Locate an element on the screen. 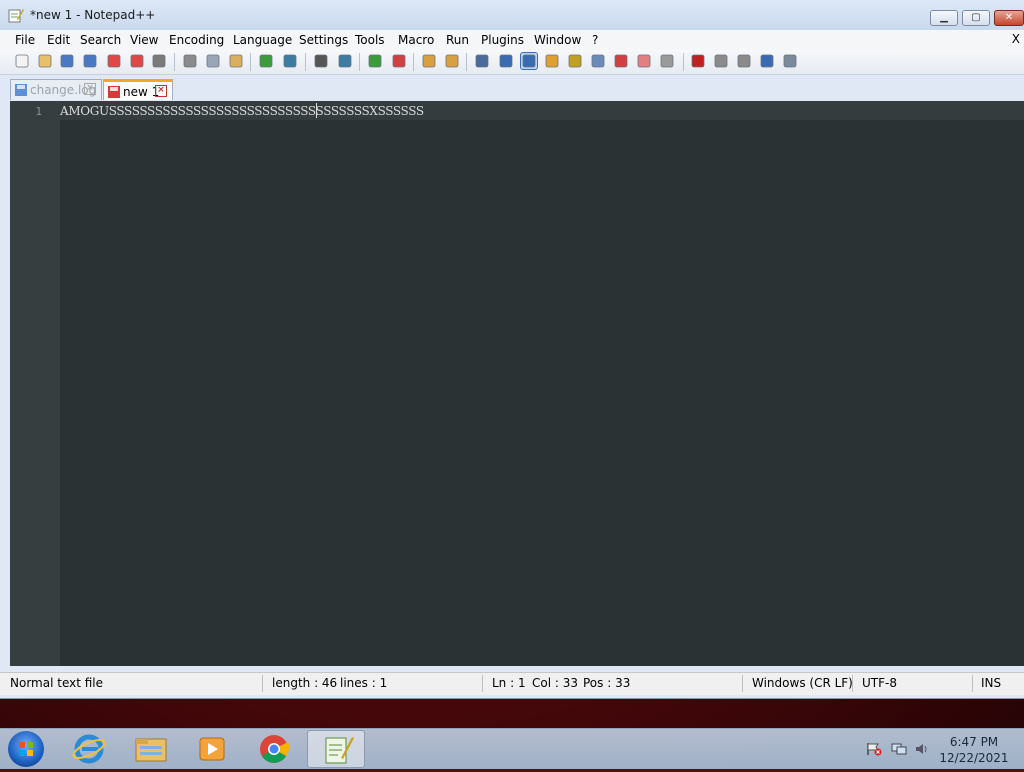 This screenshot has width=1024, height=772. save-macro-icon is located at coordinates (790, 61).